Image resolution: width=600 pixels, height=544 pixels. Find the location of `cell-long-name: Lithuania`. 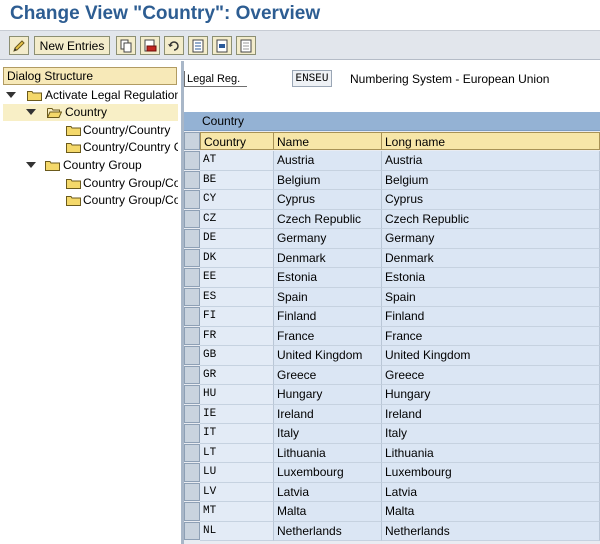

cell-long-name: Lithuania is located at coordinates (491, 453).